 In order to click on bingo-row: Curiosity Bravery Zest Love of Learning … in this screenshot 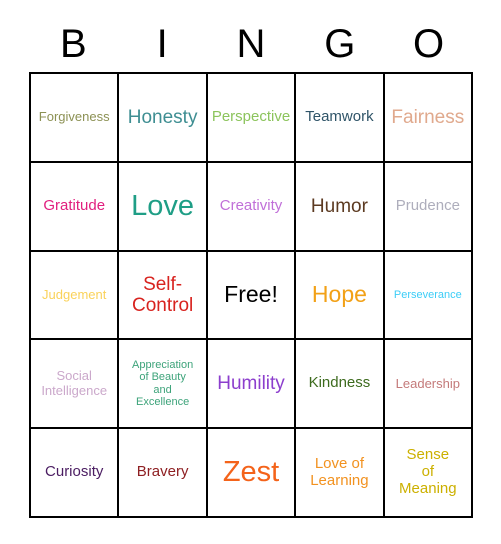, I will do `click(252, 473)`.